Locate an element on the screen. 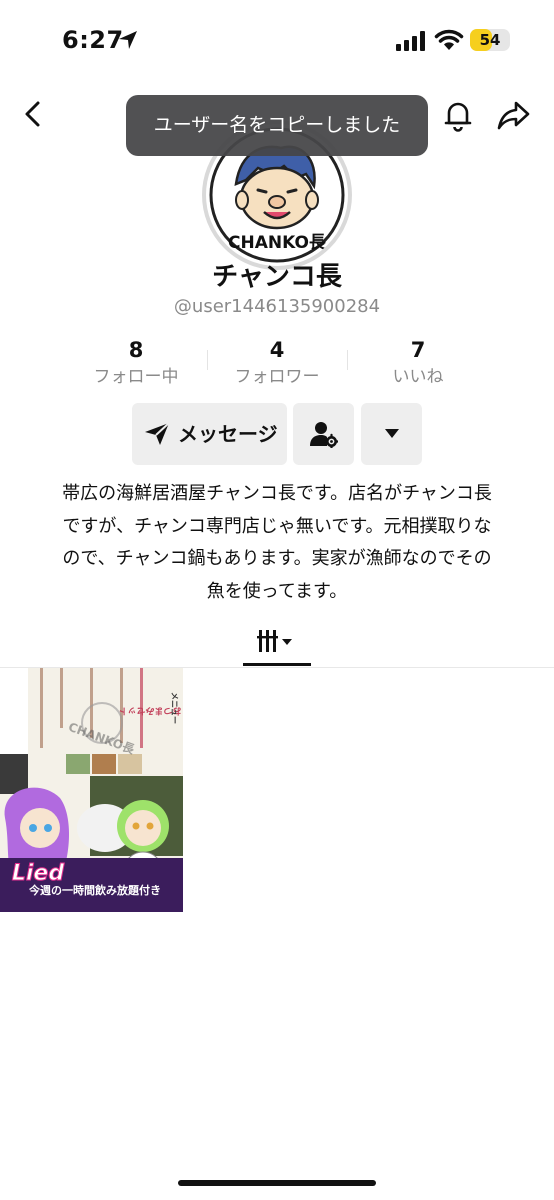 This screenshot has height=1200, width=554. share-icon is located at coordinates (514, 115).